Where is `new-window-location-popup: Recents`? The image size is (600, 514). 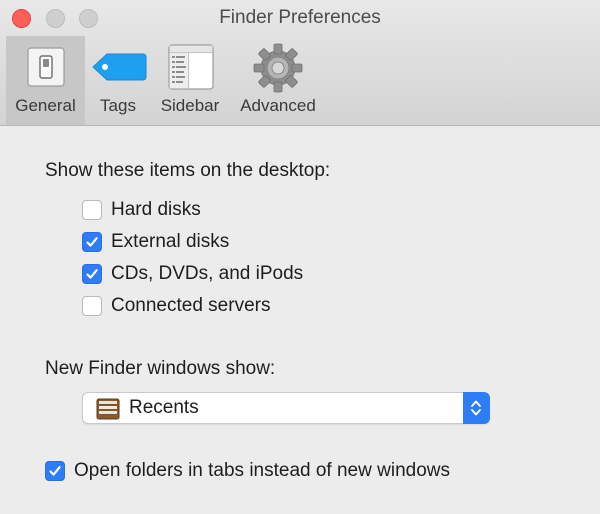 new-window-location-popup: Recents is located at coordinates (286, 408).